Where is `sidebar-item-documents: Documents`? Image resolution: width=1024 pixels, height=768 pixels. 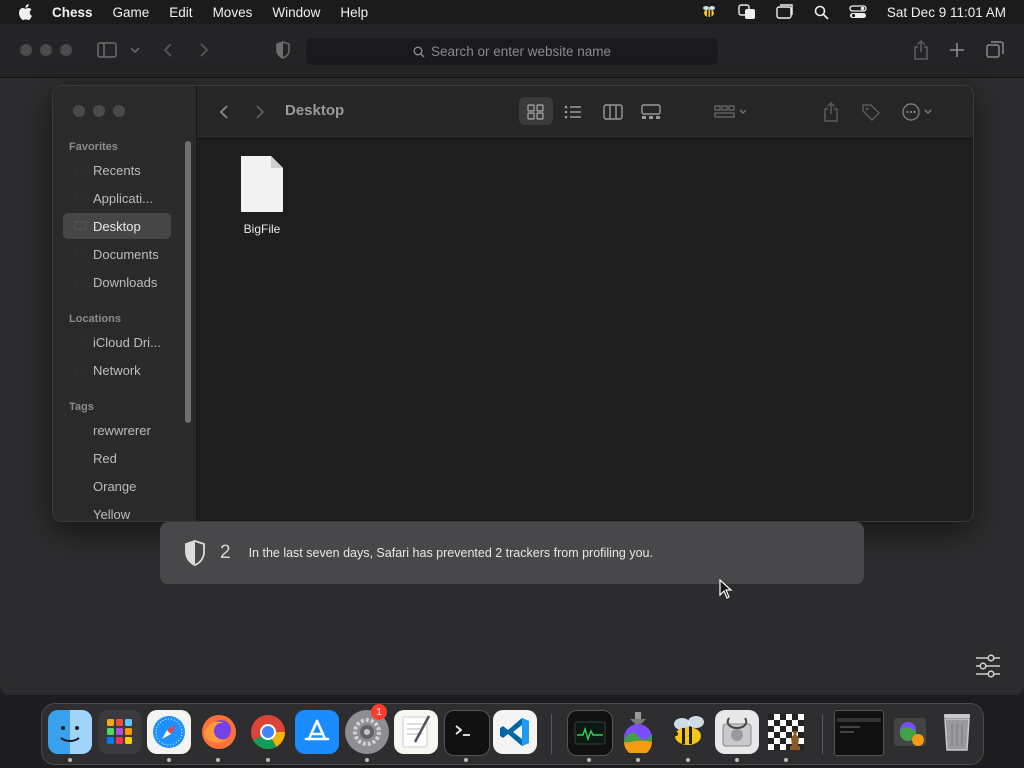 sidebar-item-documents: Documents is located at coordinates (117, 254).